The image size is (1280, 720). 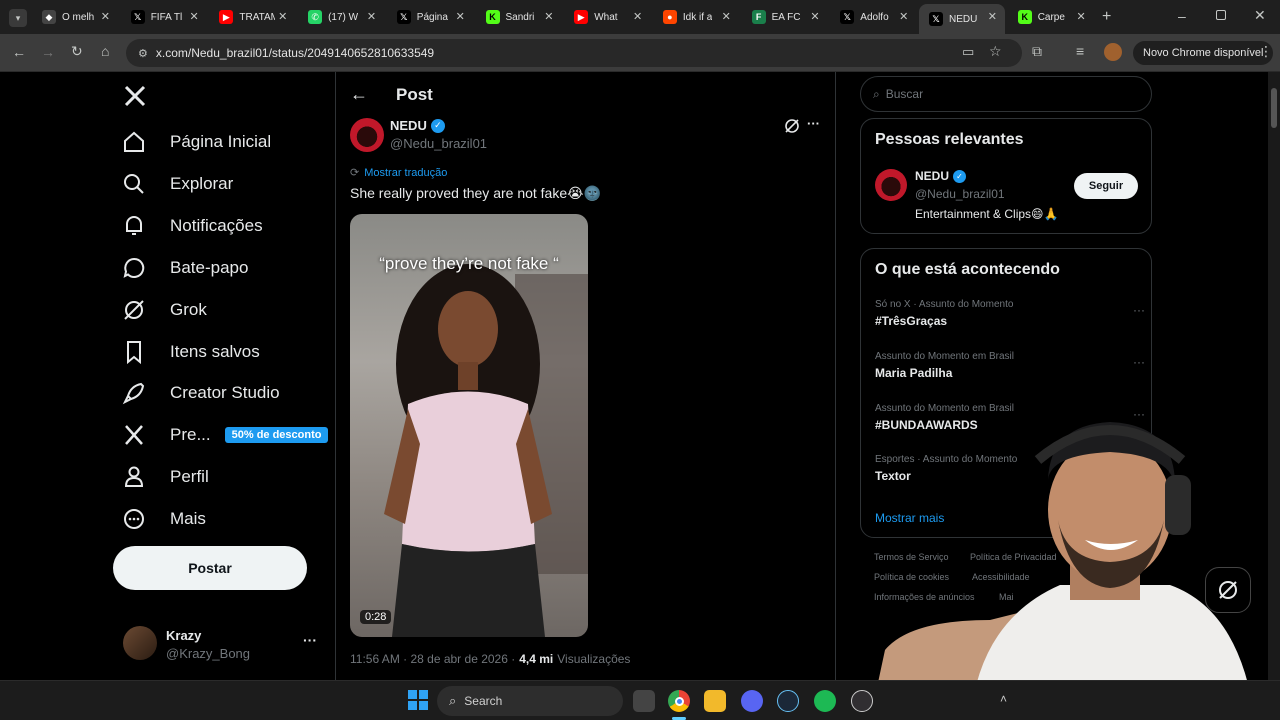 I want to click on translate-icon: ⟳, so click(x=355, y=173).